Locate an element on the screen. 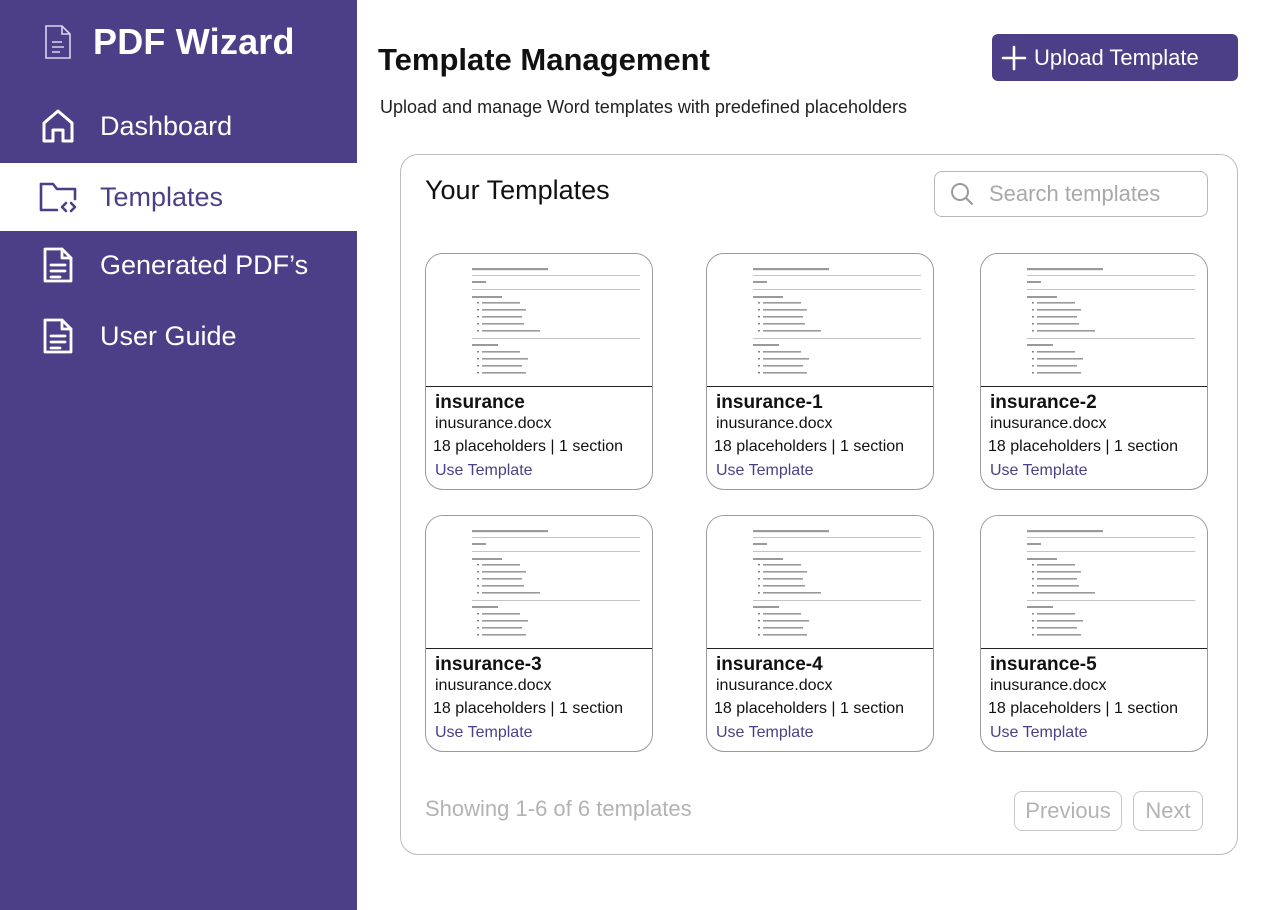 The height and width of the screenshot is (910, 1280). next-button: Next is located at coordinates (1168, 811).